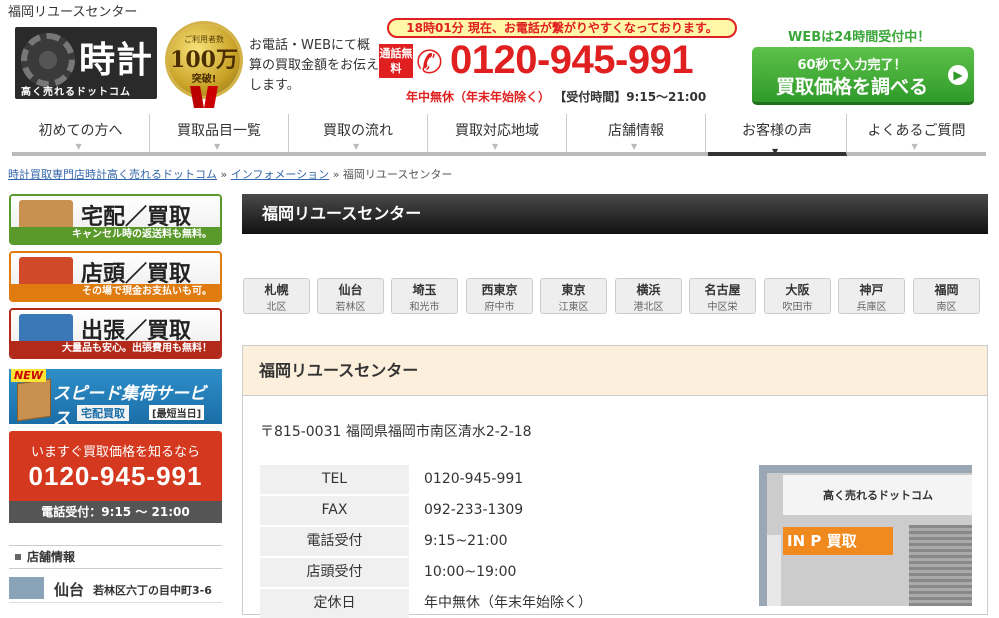  I want to click on button-subtext: 大量品も安心。出張費用も無料！, so click(115, 349).